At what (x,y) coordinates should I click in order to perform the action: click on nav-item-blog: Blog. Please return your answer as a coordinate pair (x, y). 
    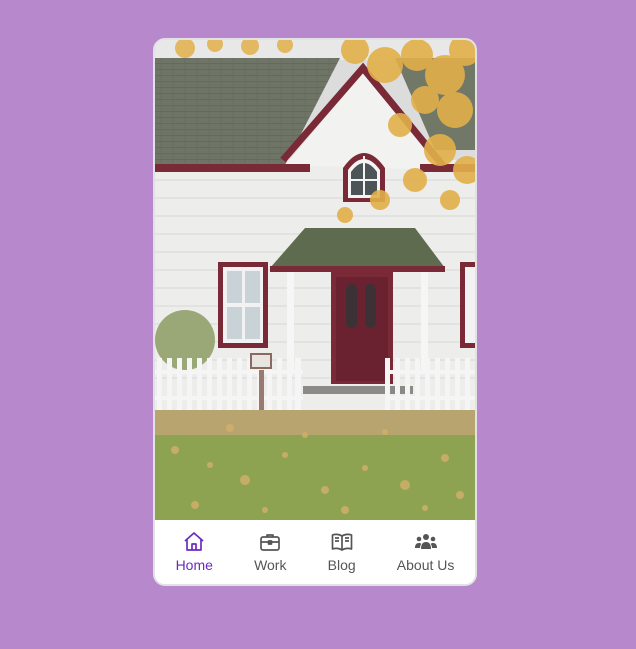
    Looking at the image, I should click on (342, 552).